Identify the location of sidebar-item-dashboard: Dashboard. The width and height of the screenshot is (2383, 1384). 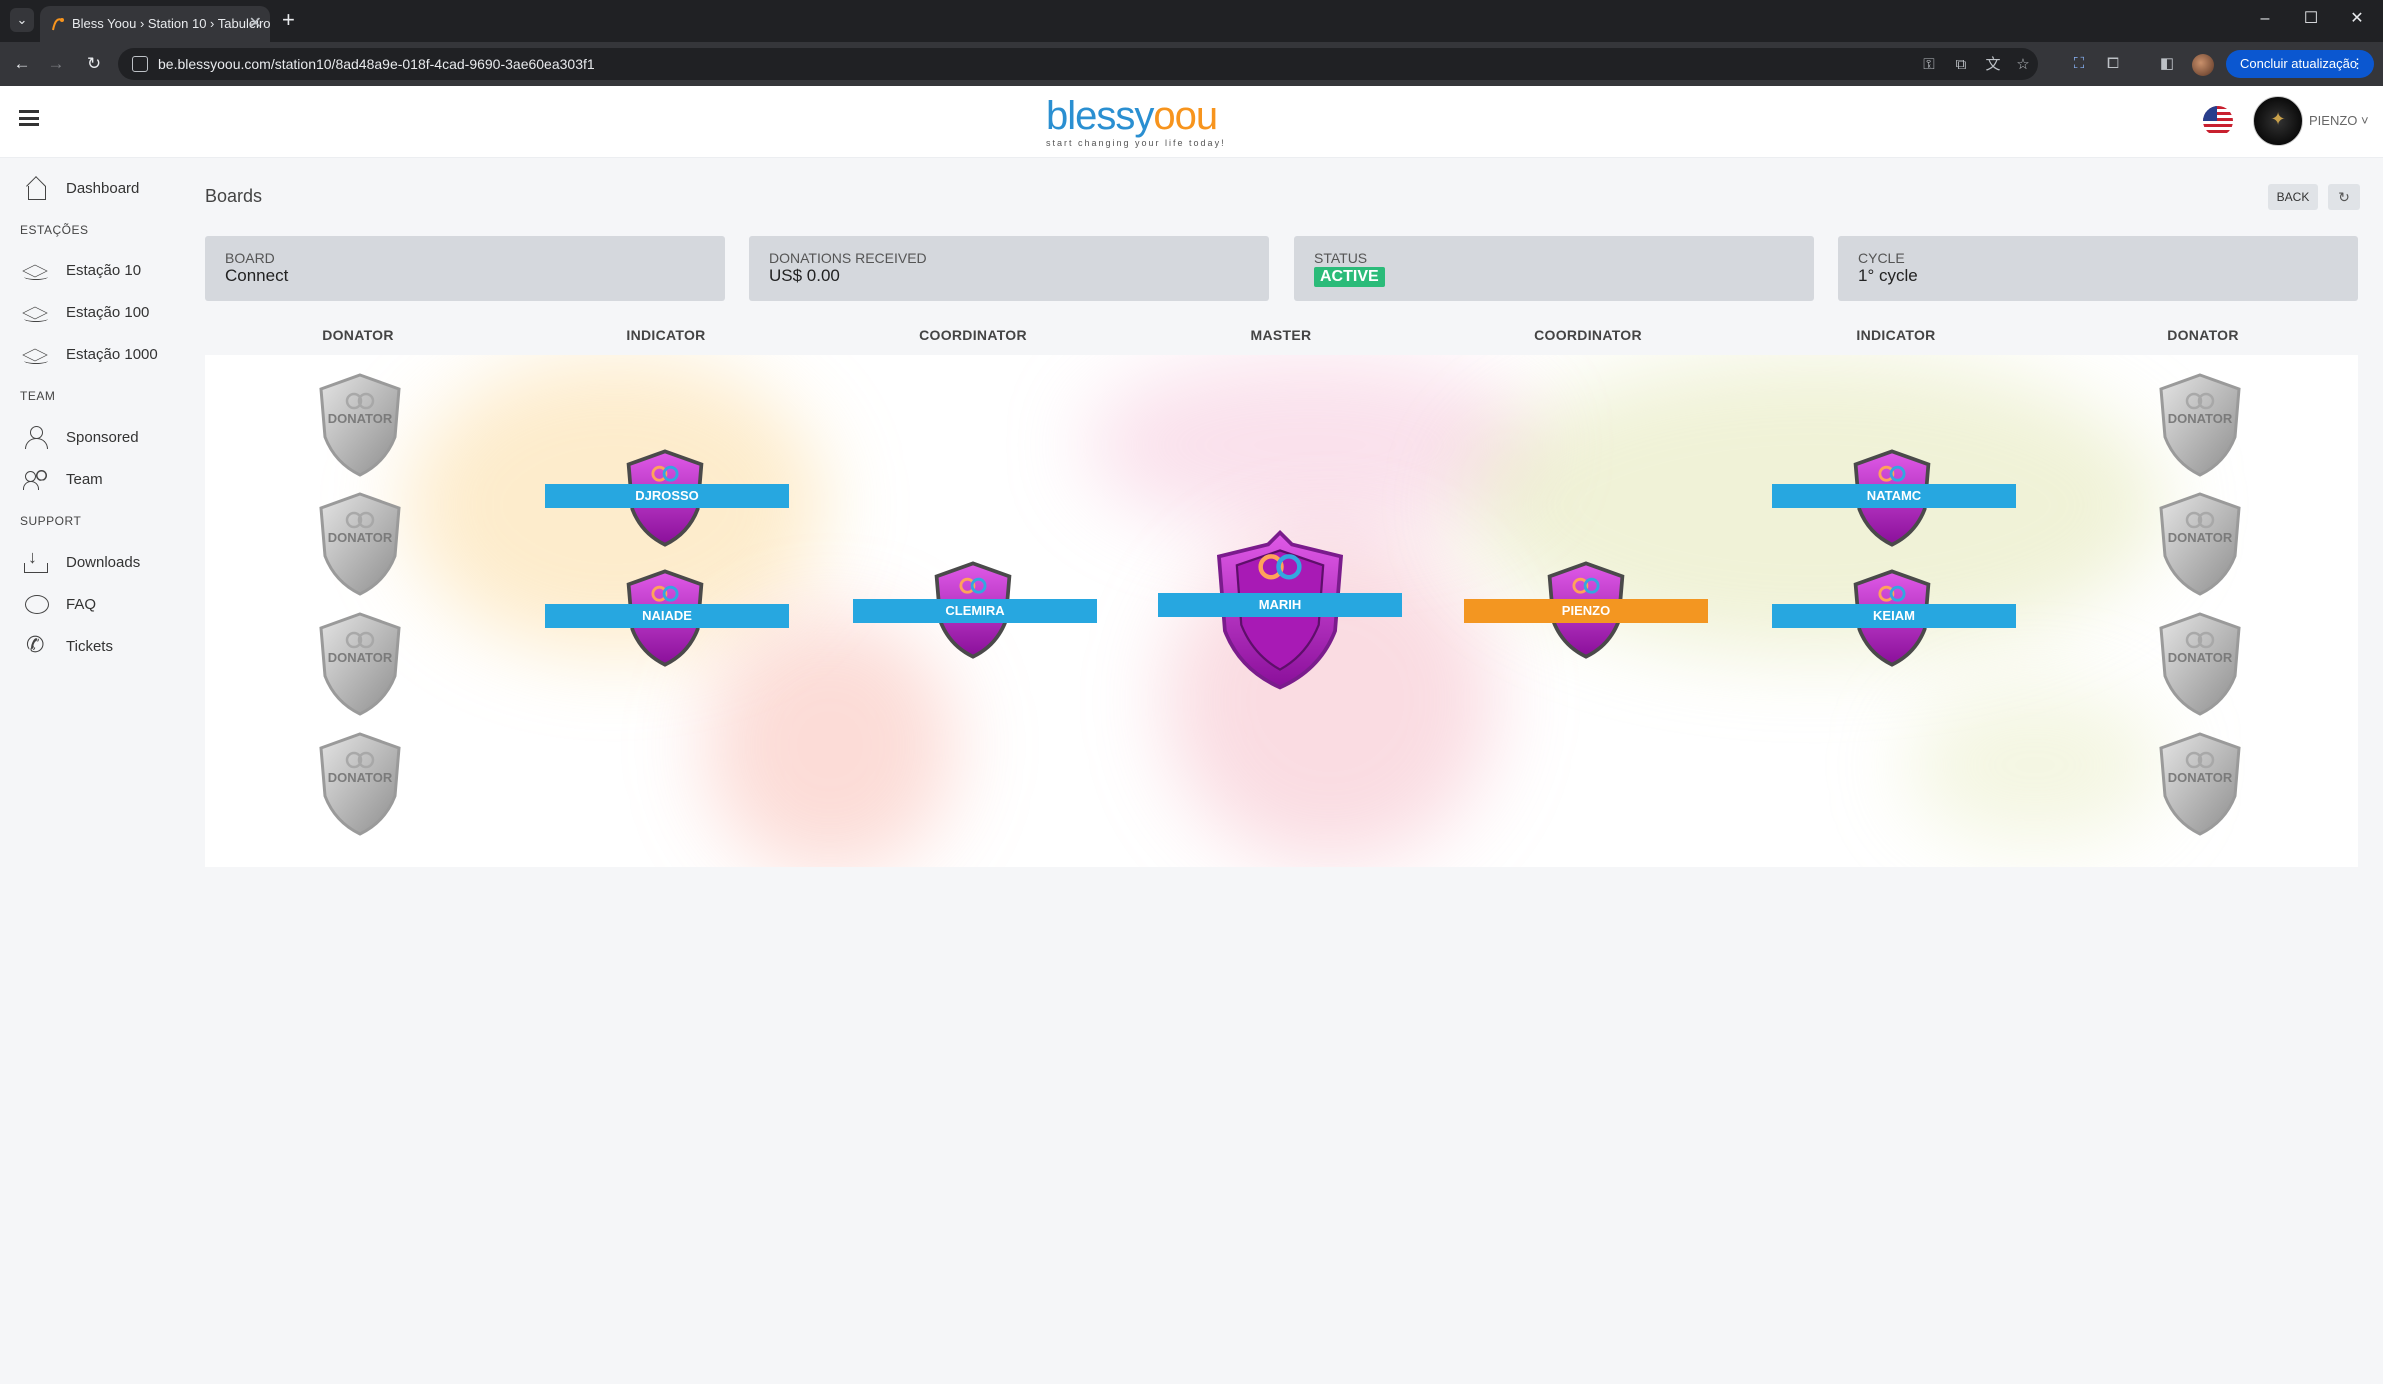
(107, 188).